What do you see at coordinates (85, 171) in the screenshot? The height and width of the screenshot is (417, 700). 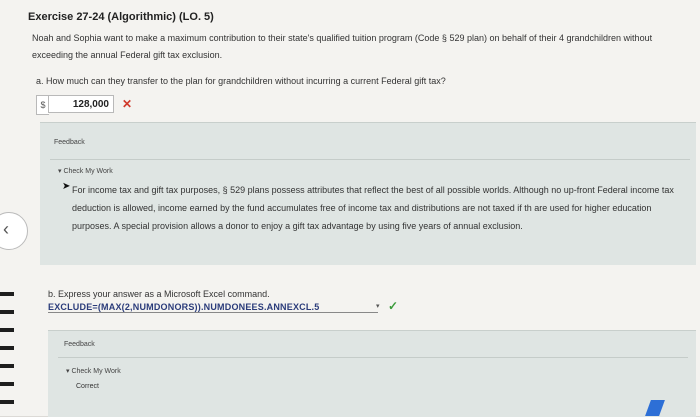 I see `check-my-work-toggle-a: ▾ Check My Work` at bounding box center [85, 171].